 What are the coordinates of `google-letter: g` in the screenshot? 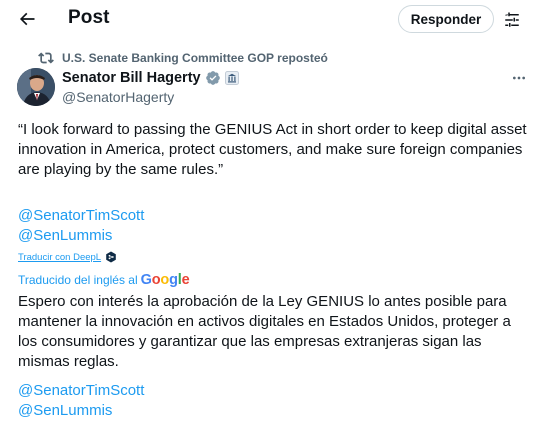 It's located at (173, 280).